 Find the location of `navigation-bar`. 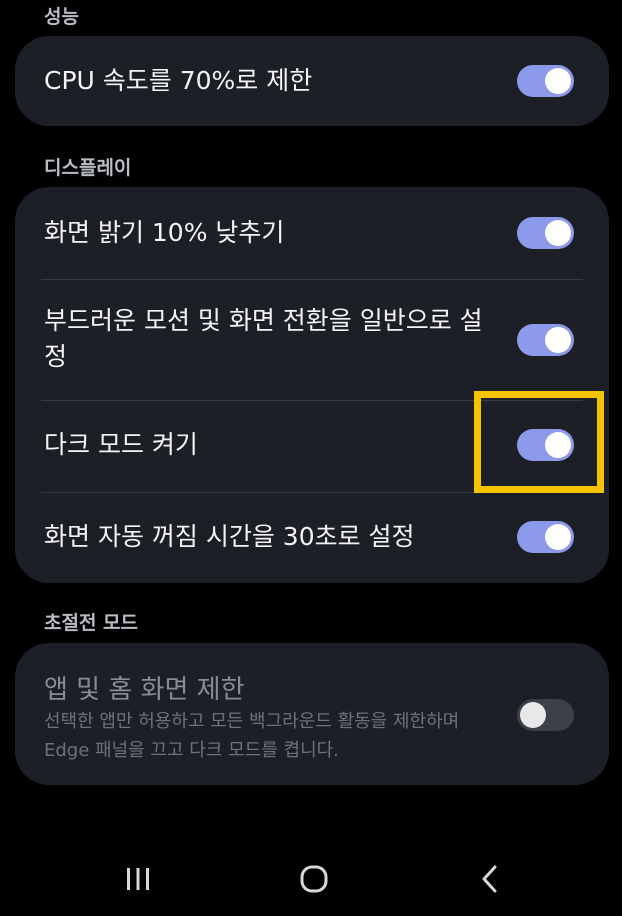

navigation-bar is located at coordinates (311, 875).